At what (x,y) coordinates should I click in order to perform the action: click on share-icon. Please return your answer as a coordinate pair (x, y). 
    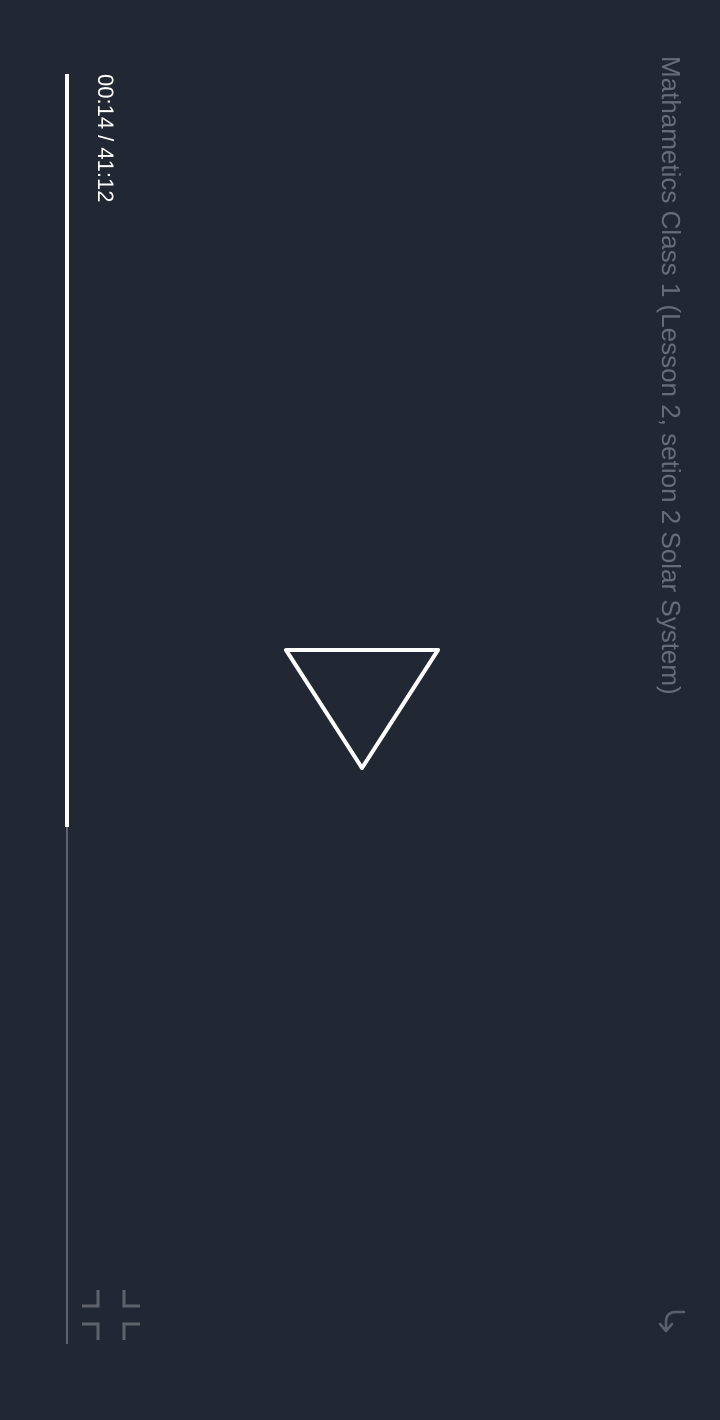
    Looking at the image, I should click on (672, 1322).